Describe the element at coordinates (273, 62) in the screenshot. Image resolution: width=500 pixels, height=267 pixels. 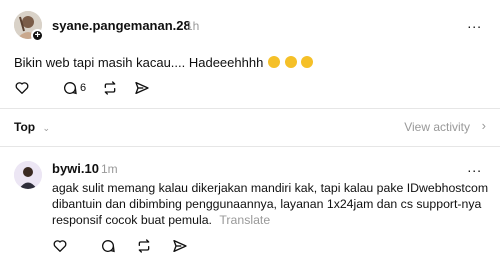
I see `sad-face-icon` at that location.